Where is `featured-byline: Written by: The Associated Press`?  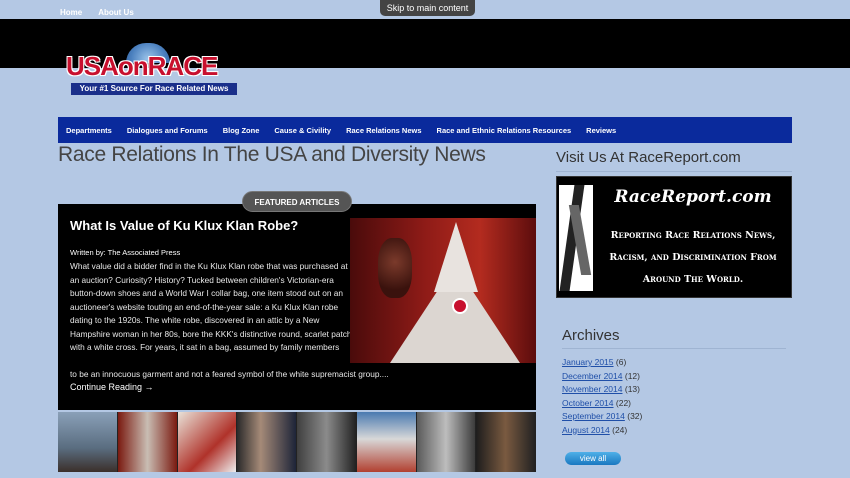
featured-byline: Written by: The Associated Press is located at coordinates (125, 252).